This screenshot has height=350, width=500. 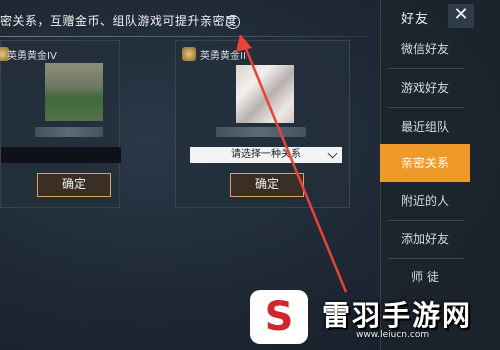 What do you see at coordinates (397, 315) in the screenshot?
I see `watermark-title: 雷羽手游网` at bounding box center [397, 315].